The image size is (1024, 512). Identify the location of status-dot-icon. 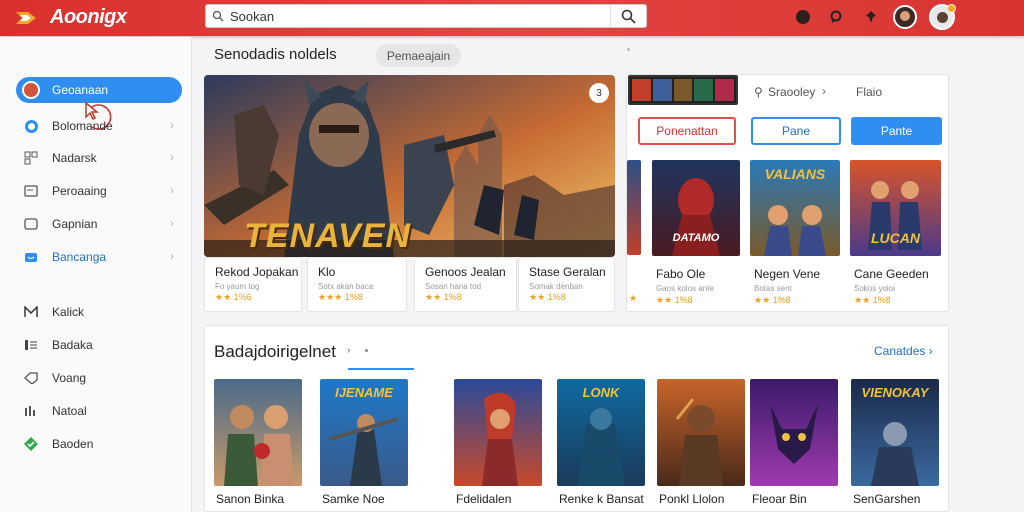
(803, 17).